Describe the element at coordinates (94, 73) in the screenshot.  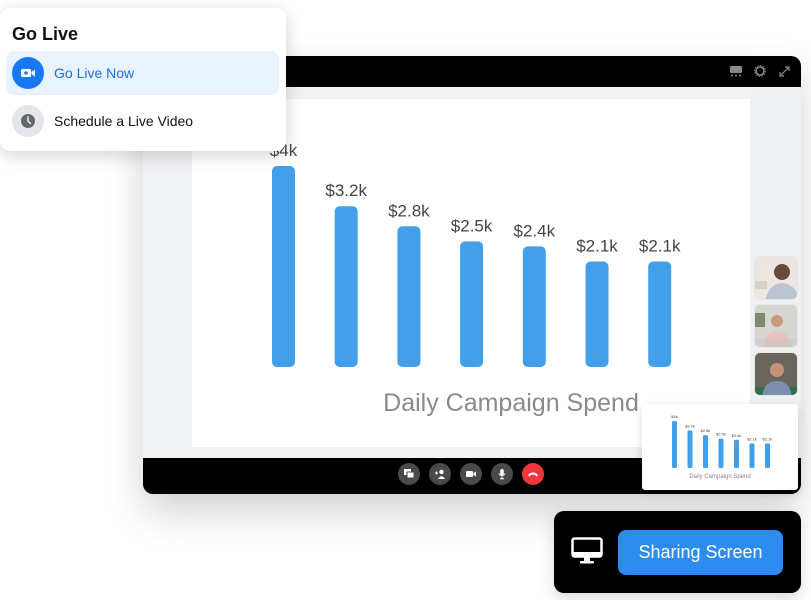
I see `go-live-now-label: Go Live Now` at that location.